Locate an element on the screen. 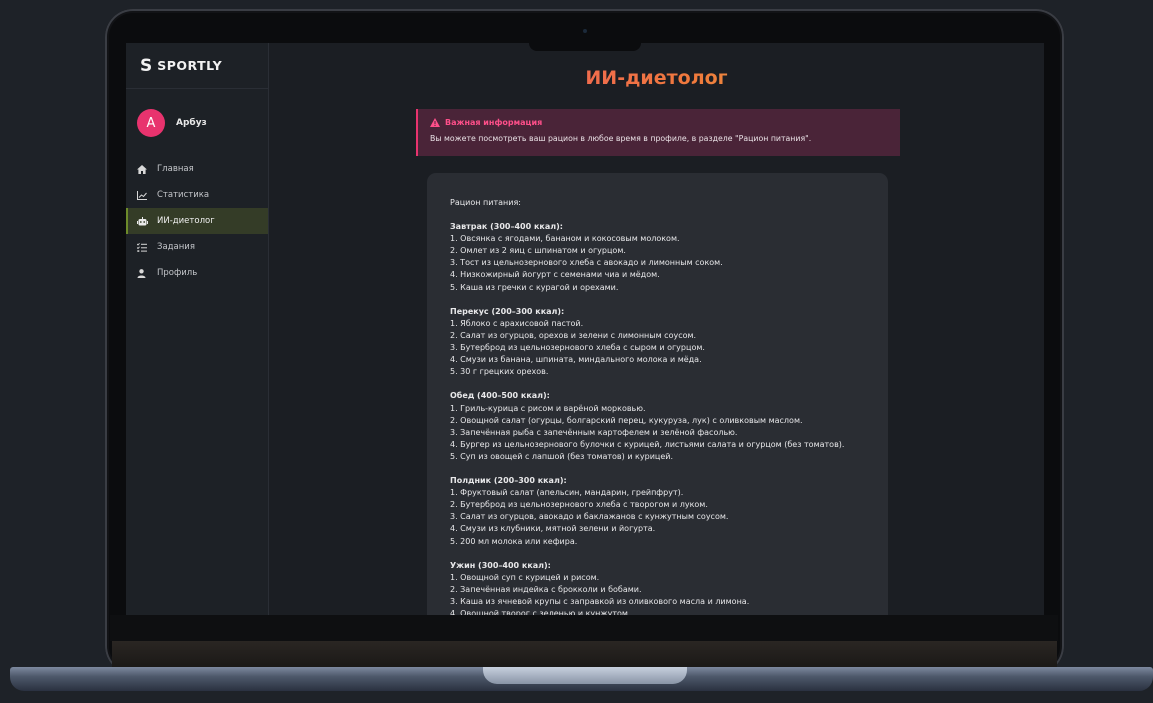 The width and height of the screenshot is (1153, 703). tasks-icon is located at coordinates (147, 247).